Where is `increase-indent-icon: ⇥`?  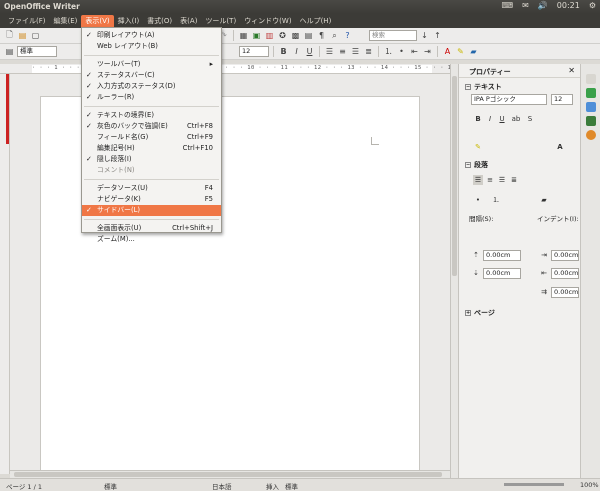 increase-indent-icon: ⇥ is located at coordinates (427, 51).